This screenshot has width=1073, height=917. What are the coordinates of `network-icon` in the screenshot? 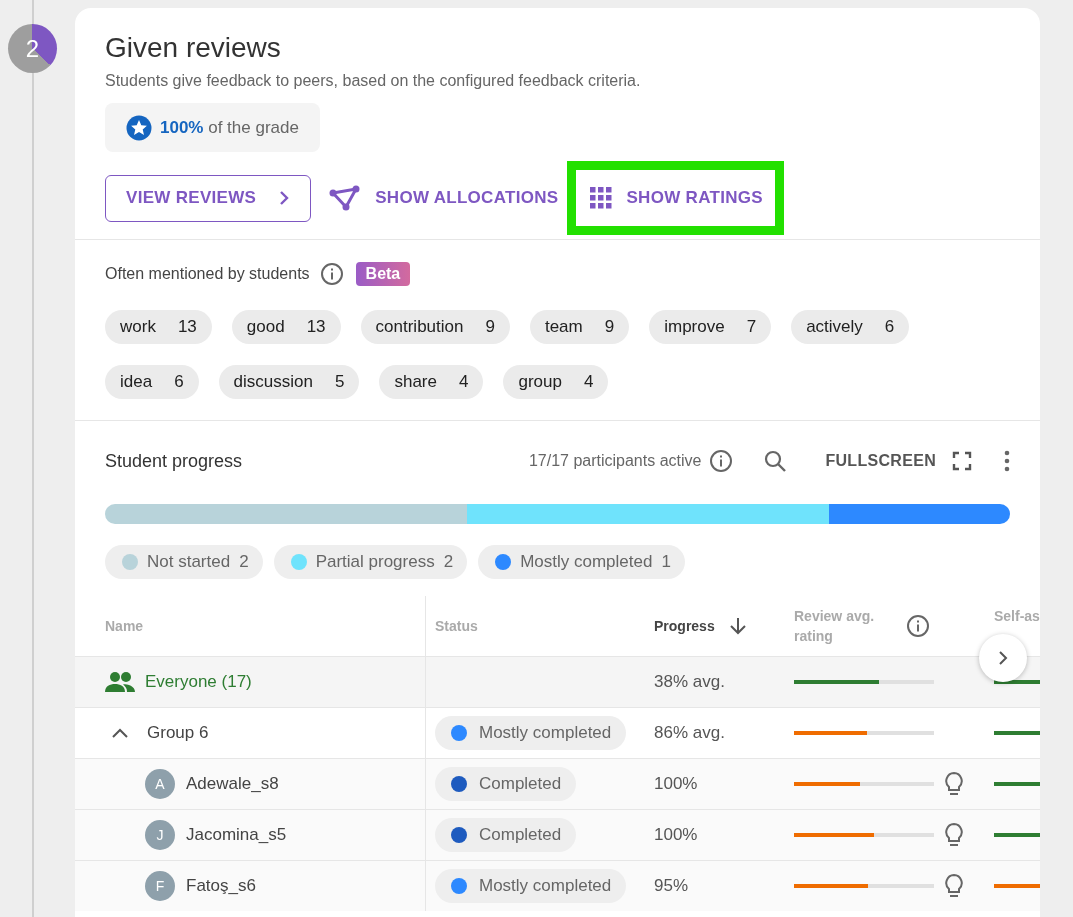 It's located at (345, 198).